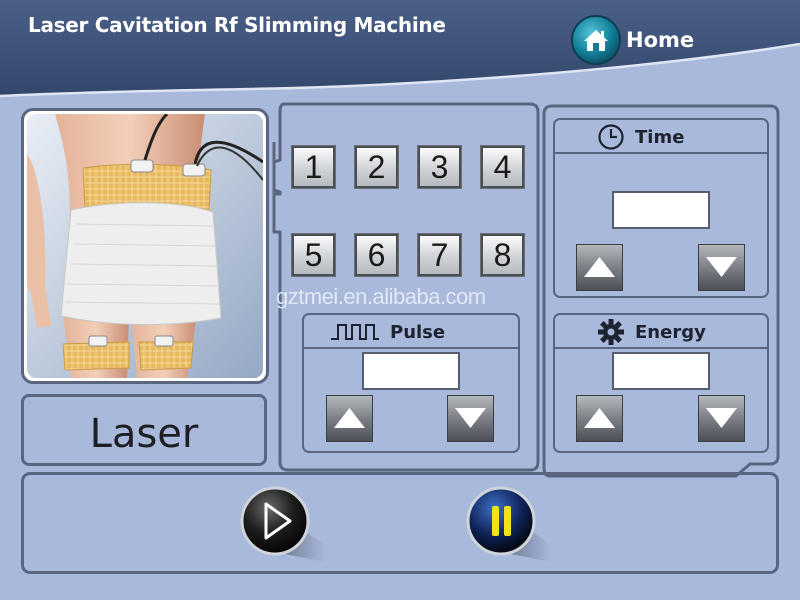 The height and width of the screenshot is (600, 800). I want to click on clock-icon, so click(611, 137).